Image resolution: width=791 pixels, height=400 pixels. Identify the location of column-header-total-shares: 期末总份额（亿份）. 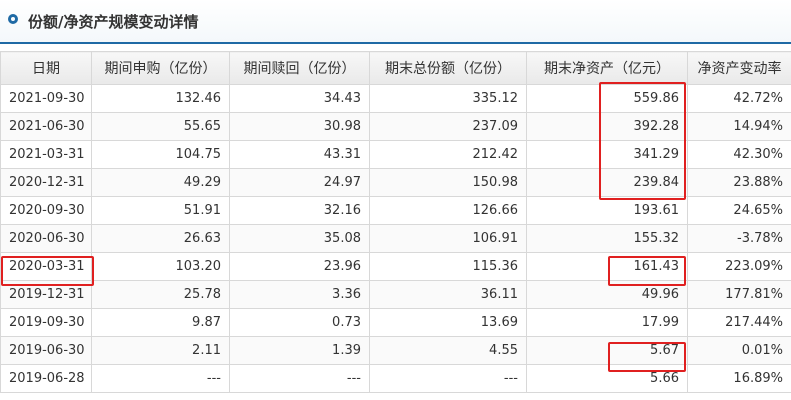
(448, 68).